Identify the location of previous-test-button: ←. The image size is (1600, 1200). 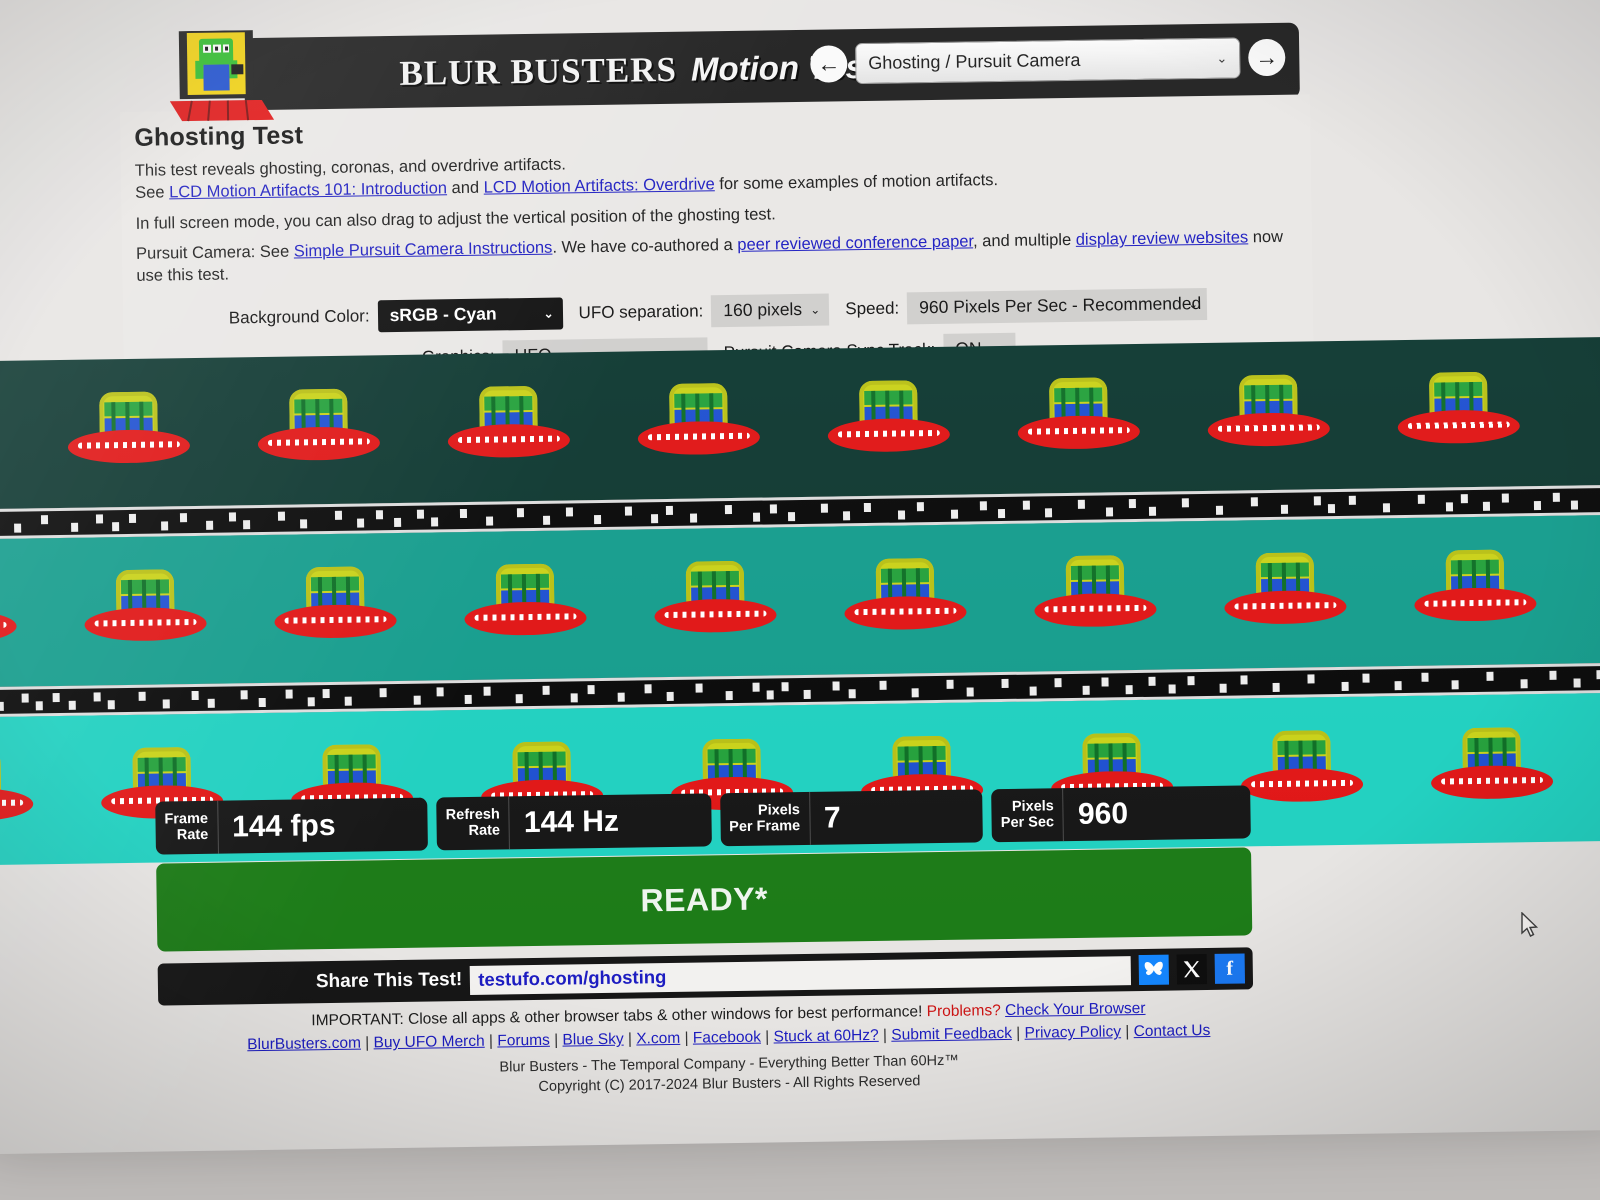
(829, 64).